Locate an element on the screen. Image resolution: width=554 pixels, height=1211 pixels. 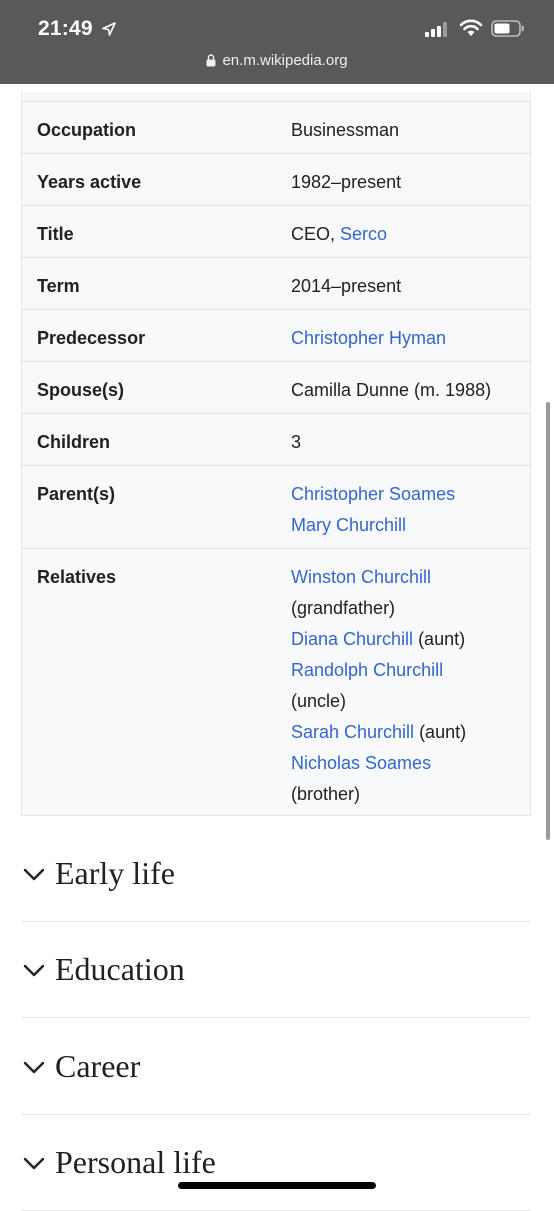
infobox-value-line: (grandfather) is located at coordinates (406, 608).